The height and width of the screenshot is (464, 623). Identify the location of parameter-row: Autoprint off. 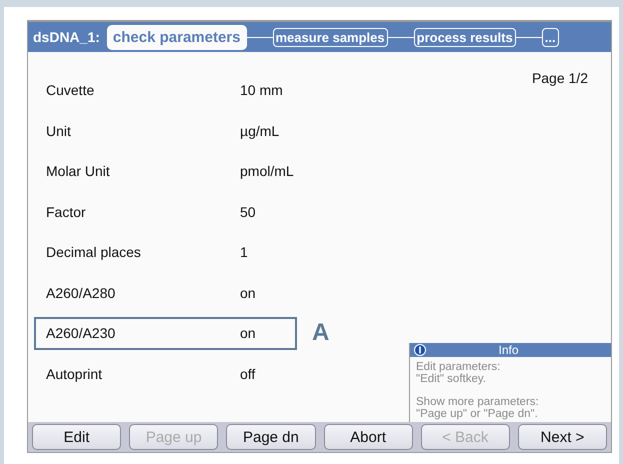
(165, 373).